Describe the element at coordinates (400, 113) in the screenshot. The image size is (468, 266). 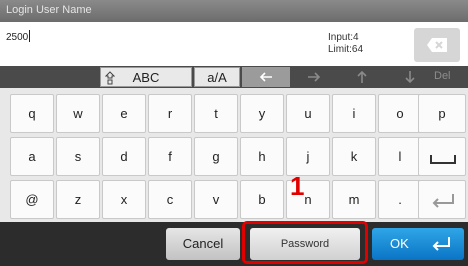
I see `key-o: o` at that location.